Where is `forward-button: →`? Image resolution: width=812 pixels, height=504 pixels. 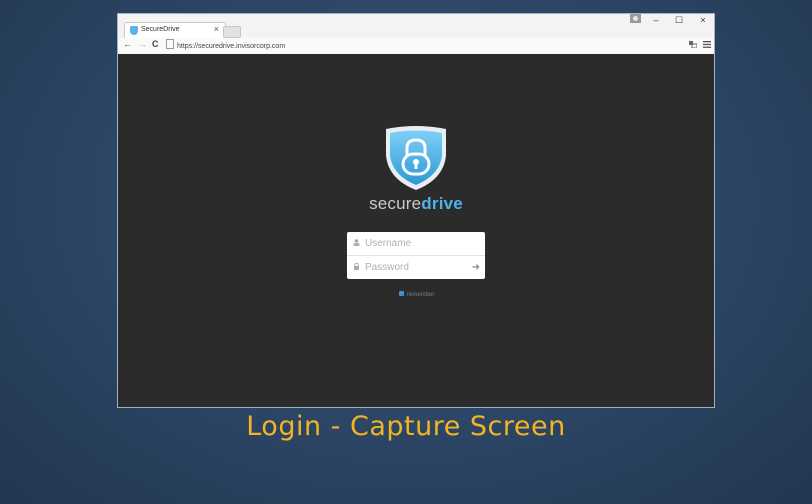
forward-button: → is located at coordinates (142, 44).